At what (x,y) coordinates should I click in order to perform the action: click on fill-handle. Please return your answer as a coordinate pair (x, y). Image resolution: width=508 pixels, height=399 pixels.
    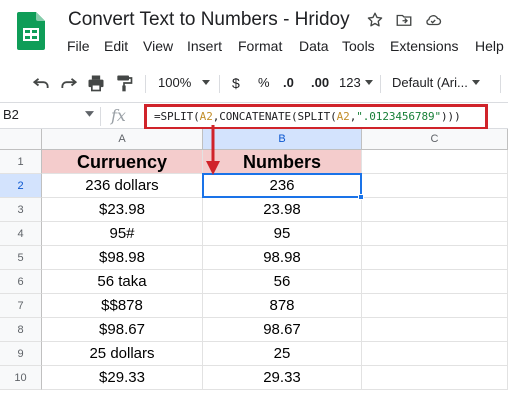
    Looking at the image, I should click on (361, 197).